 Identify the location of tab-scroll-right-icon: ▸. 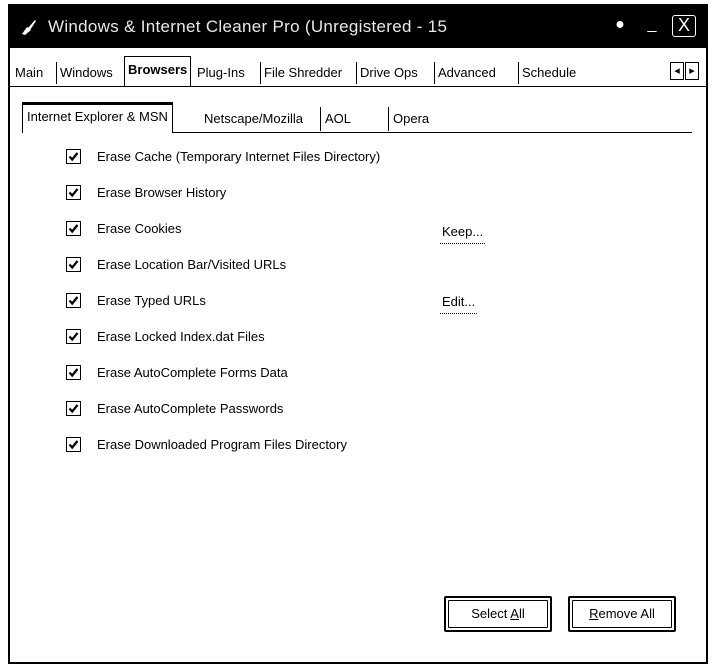
(692, 71).